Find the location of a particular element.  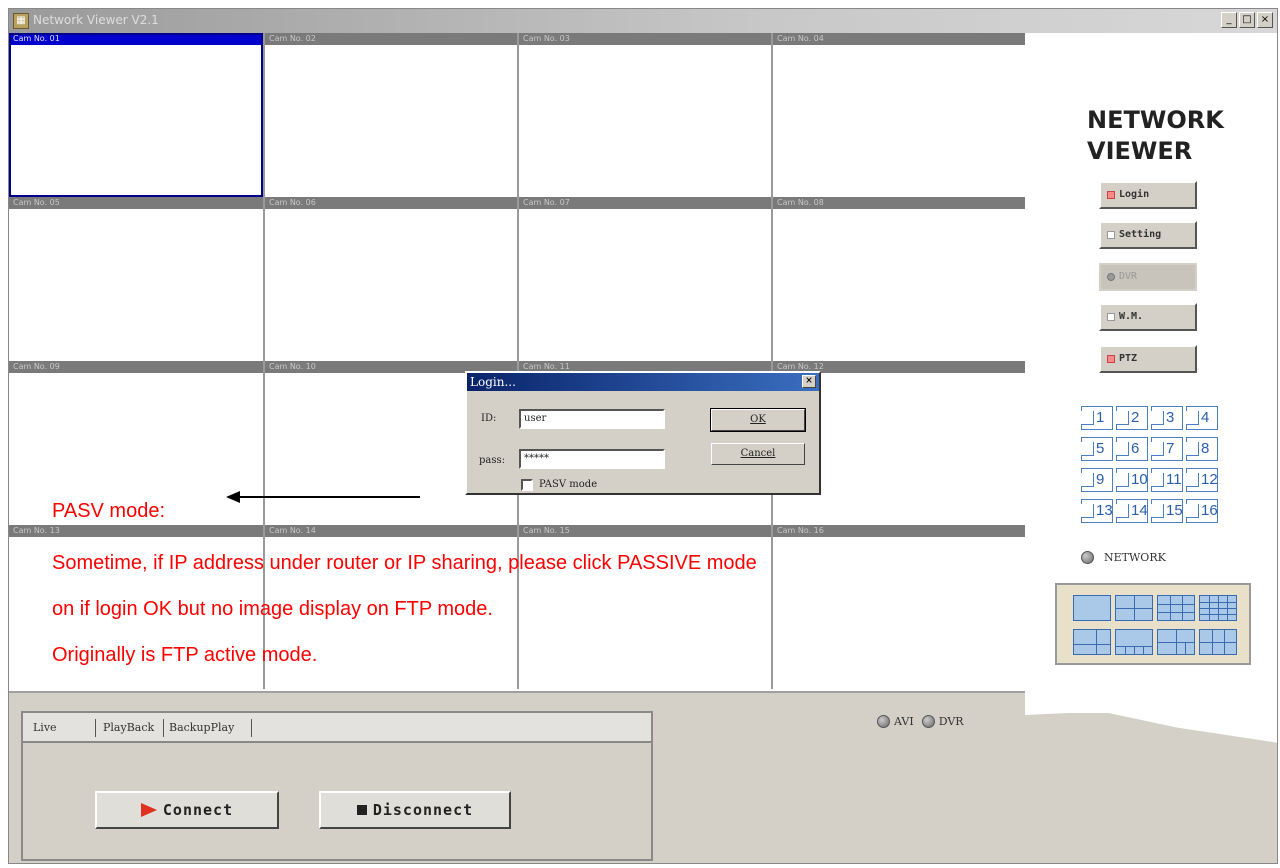

channel-button-14: 14 is located at coordinates (1131, 511).